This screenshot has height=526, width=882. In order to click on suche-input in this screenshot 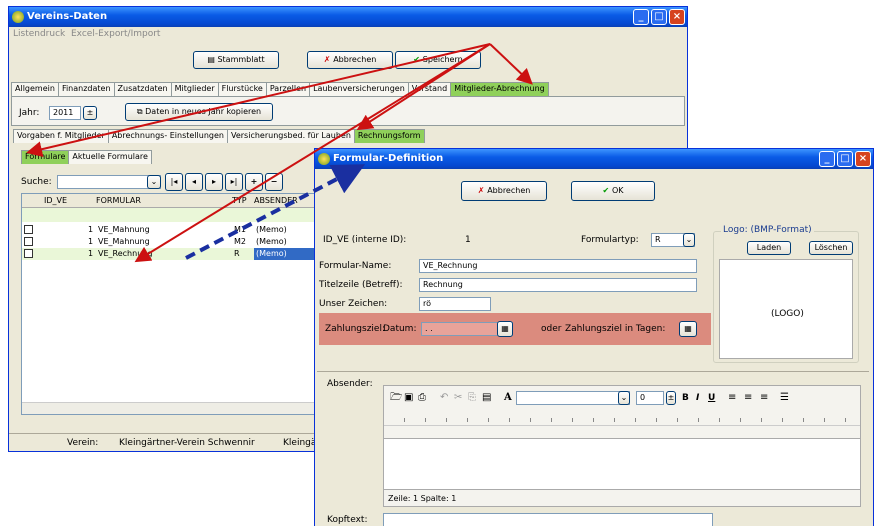, I will do `click(109, 182)`.